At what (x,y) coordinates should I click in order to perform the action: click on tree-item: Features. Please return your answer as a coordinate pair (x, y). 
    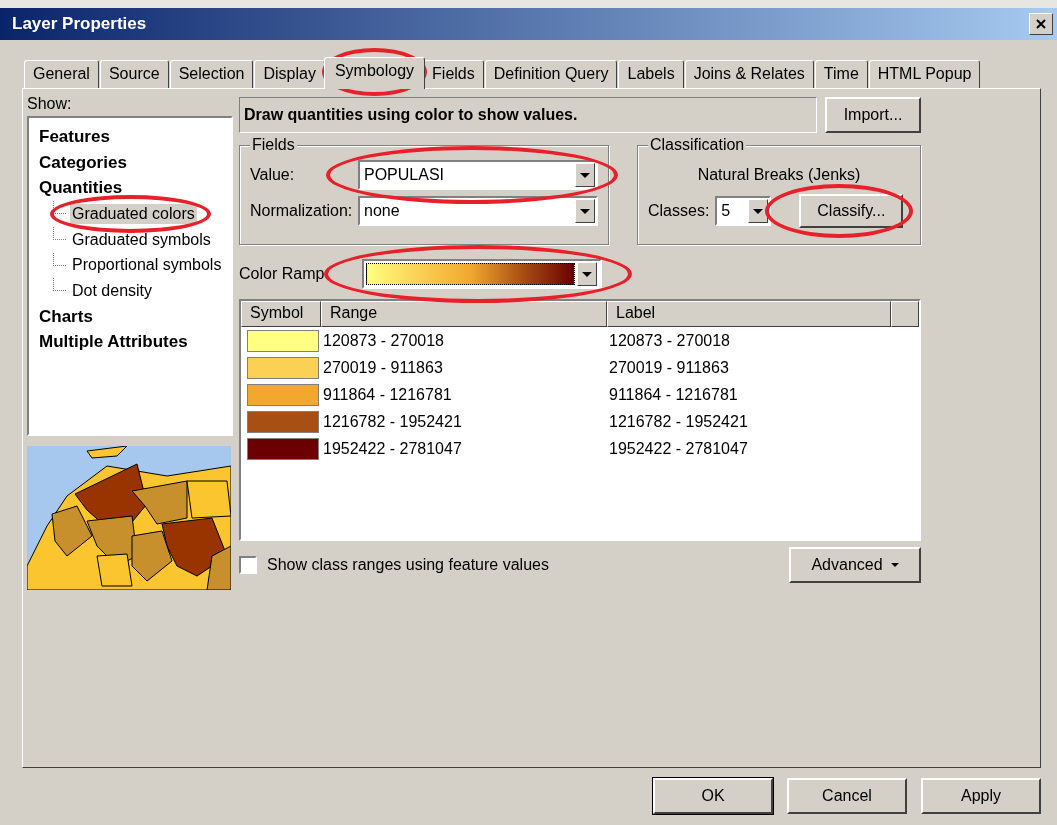
    Looking at the image, I should click on (74, 136).